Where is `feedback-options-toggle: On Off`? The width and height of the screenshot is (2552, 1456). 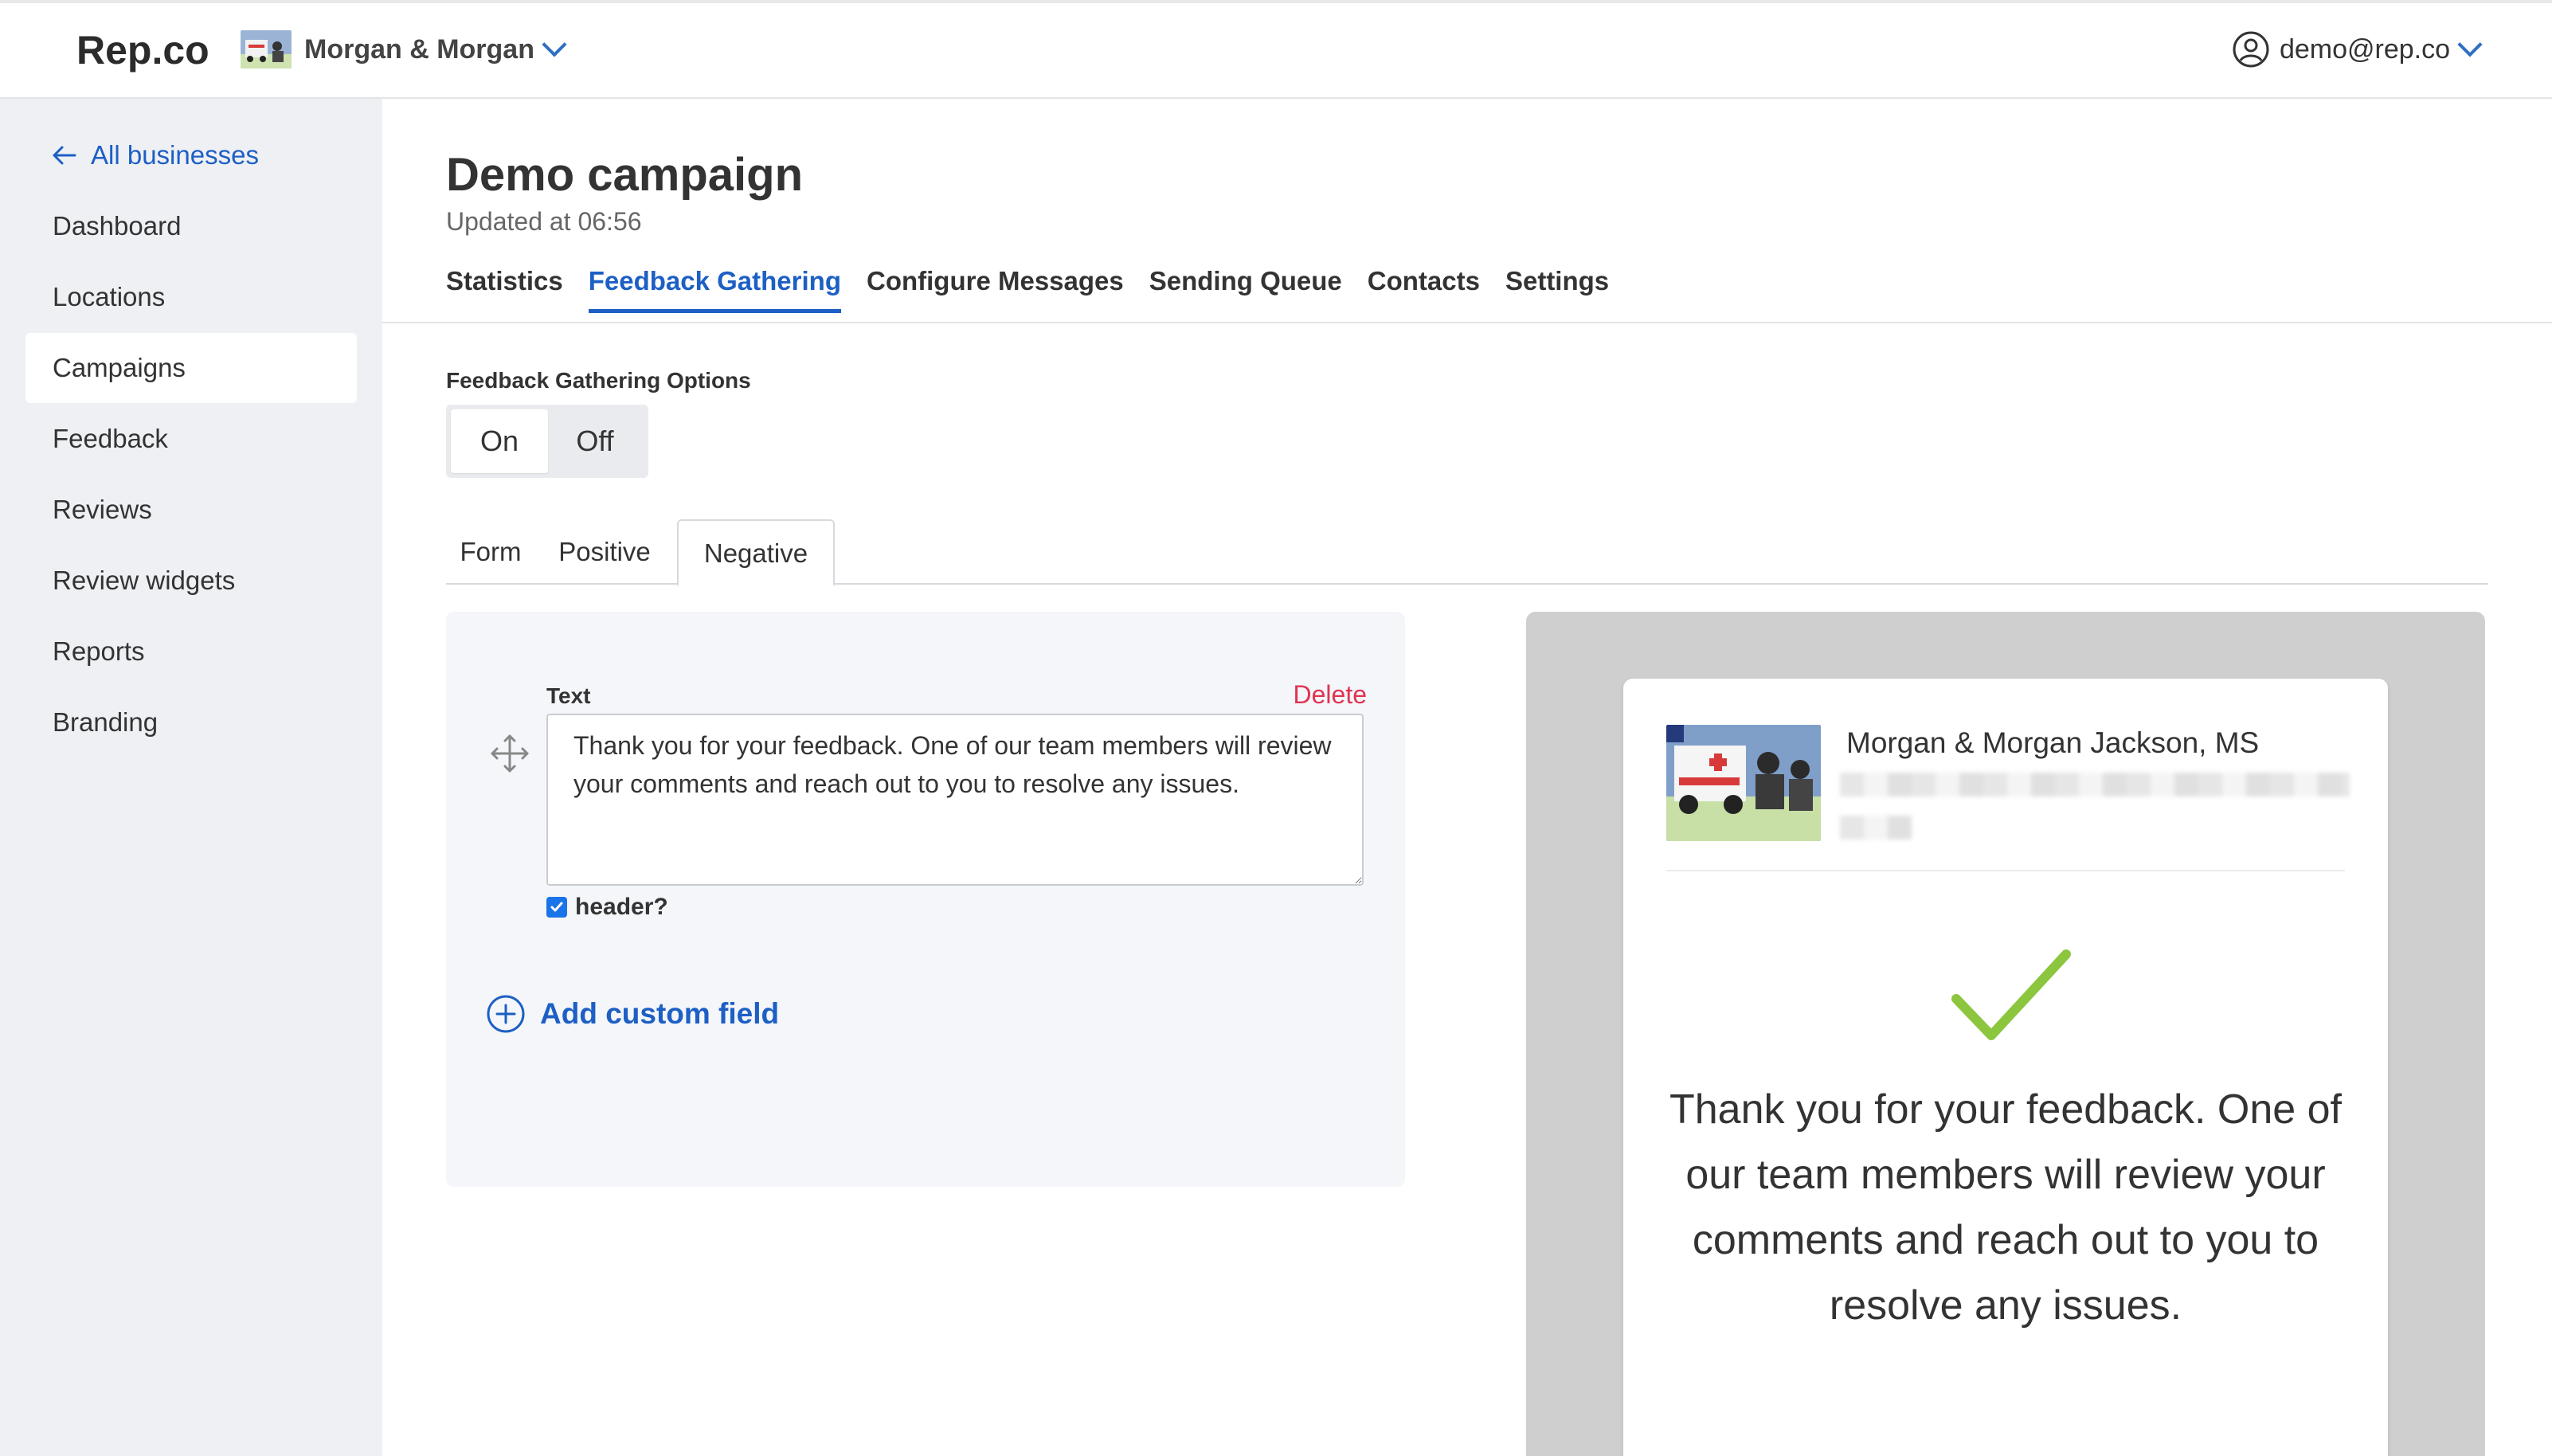
feedback-options-toggle: On Off is located at coordinates (547, 441).